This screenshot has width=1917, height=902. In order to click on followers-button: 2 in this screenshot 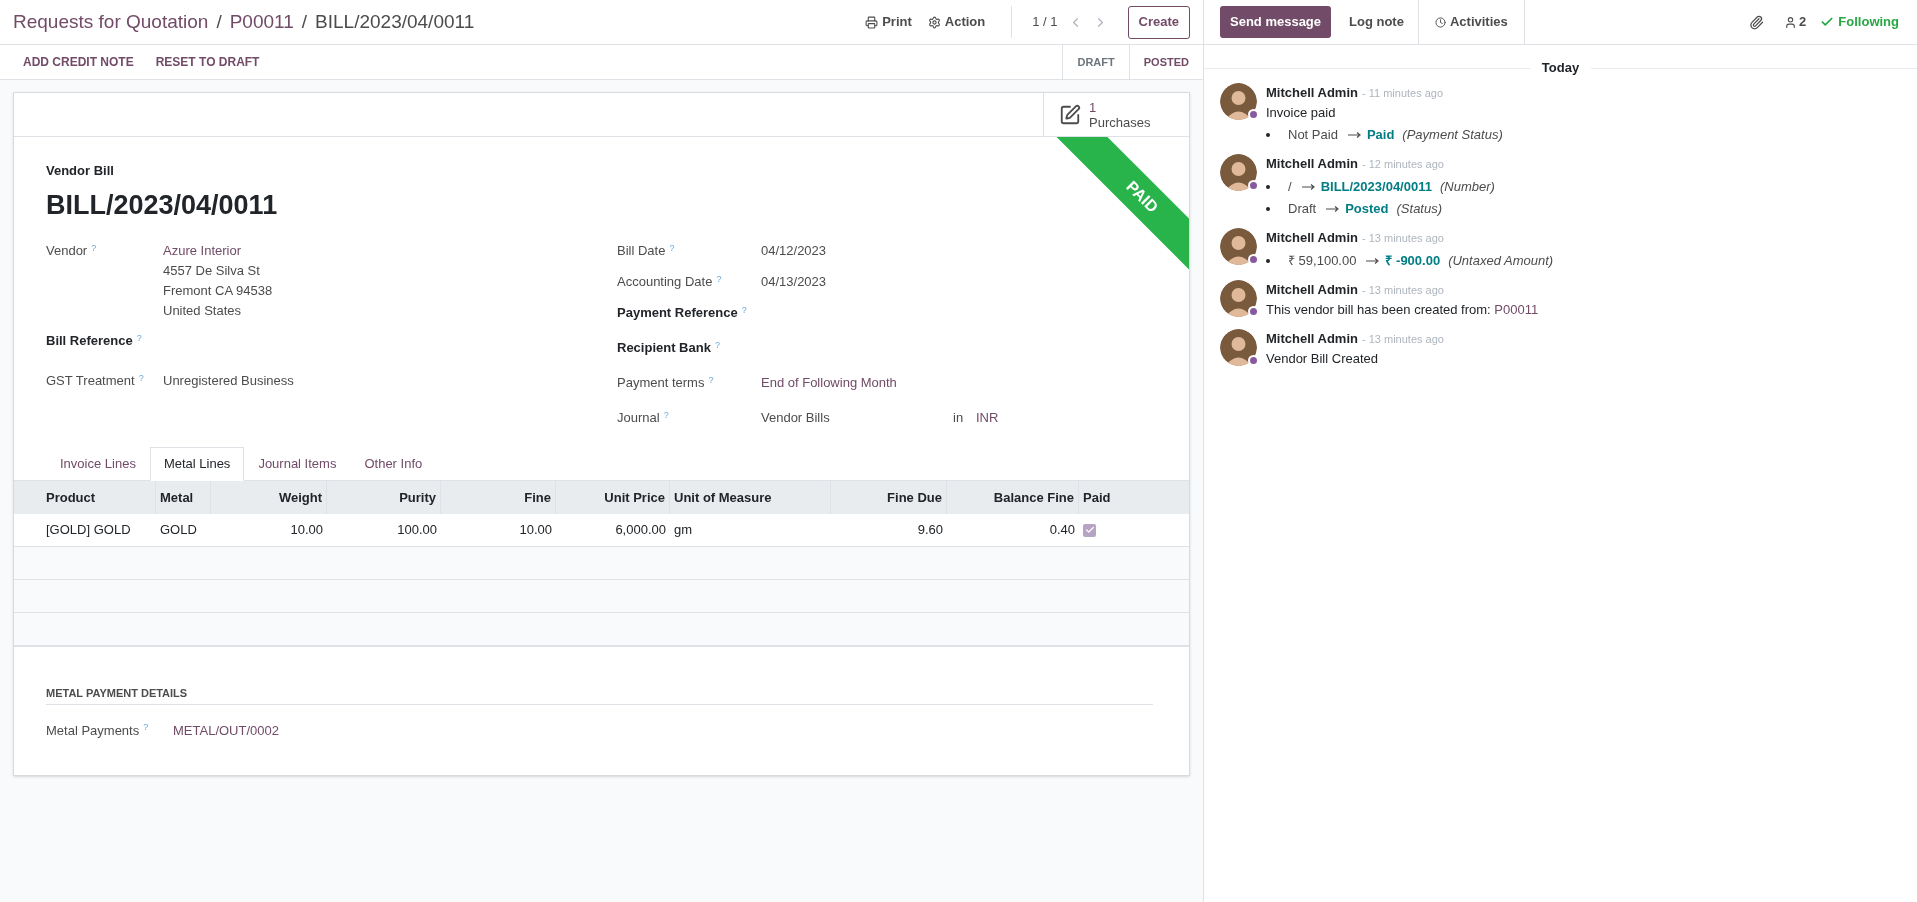, I will do `click(1795, 22)`.